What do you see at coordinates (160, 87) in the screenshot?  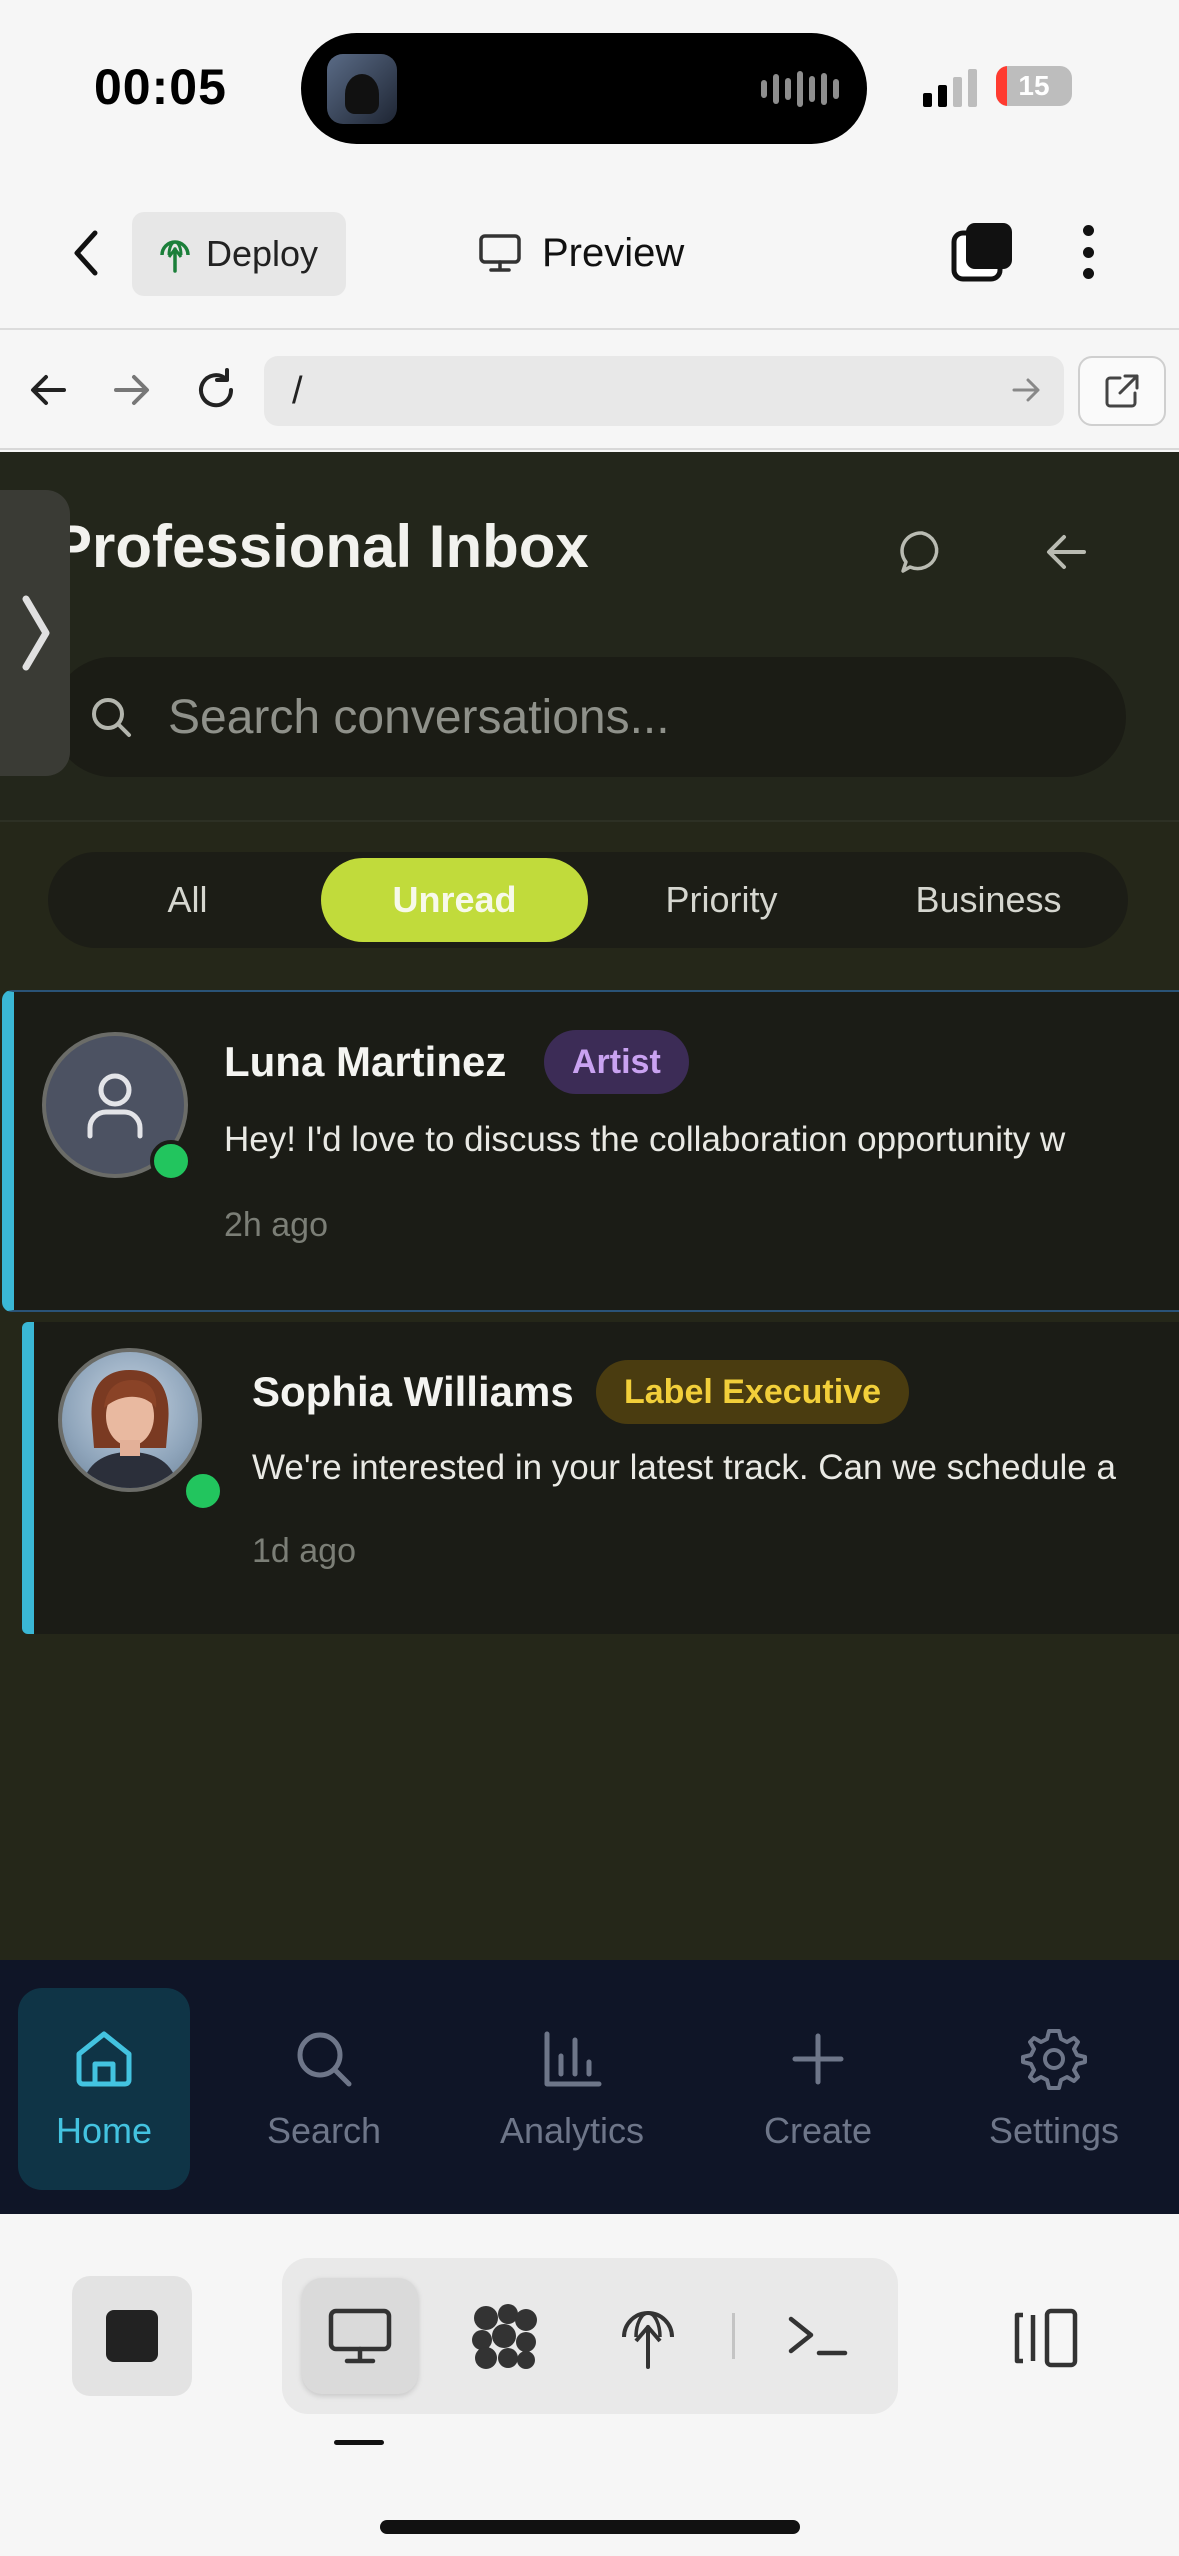 I see `status-time: 00:05` at bounding box center [160, 87].